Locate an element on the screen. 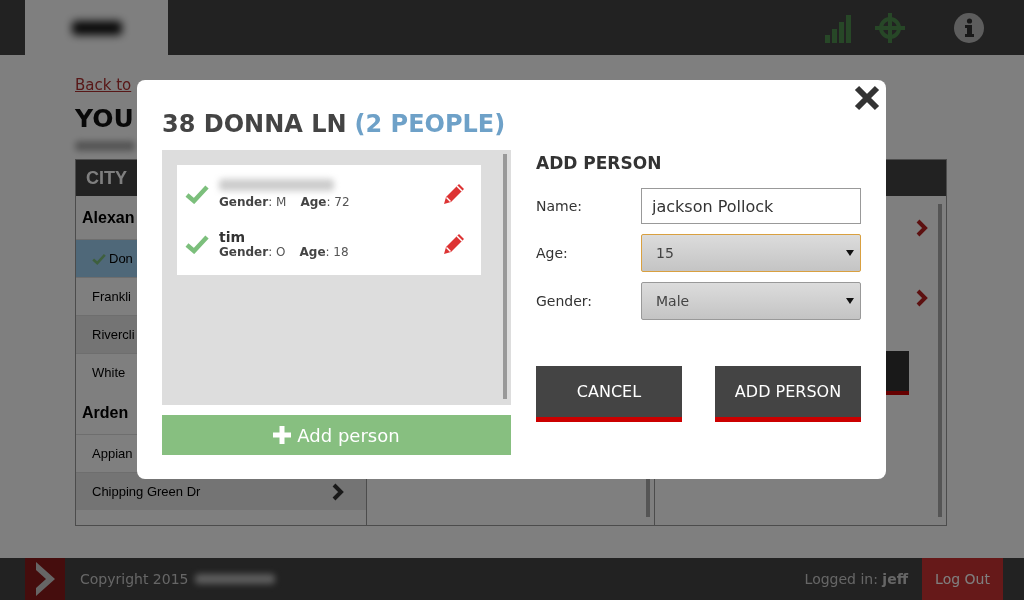 Image resolution: width=1024 pixels, height=600 pixels. logo-tab is located at coordinates (96, 27).